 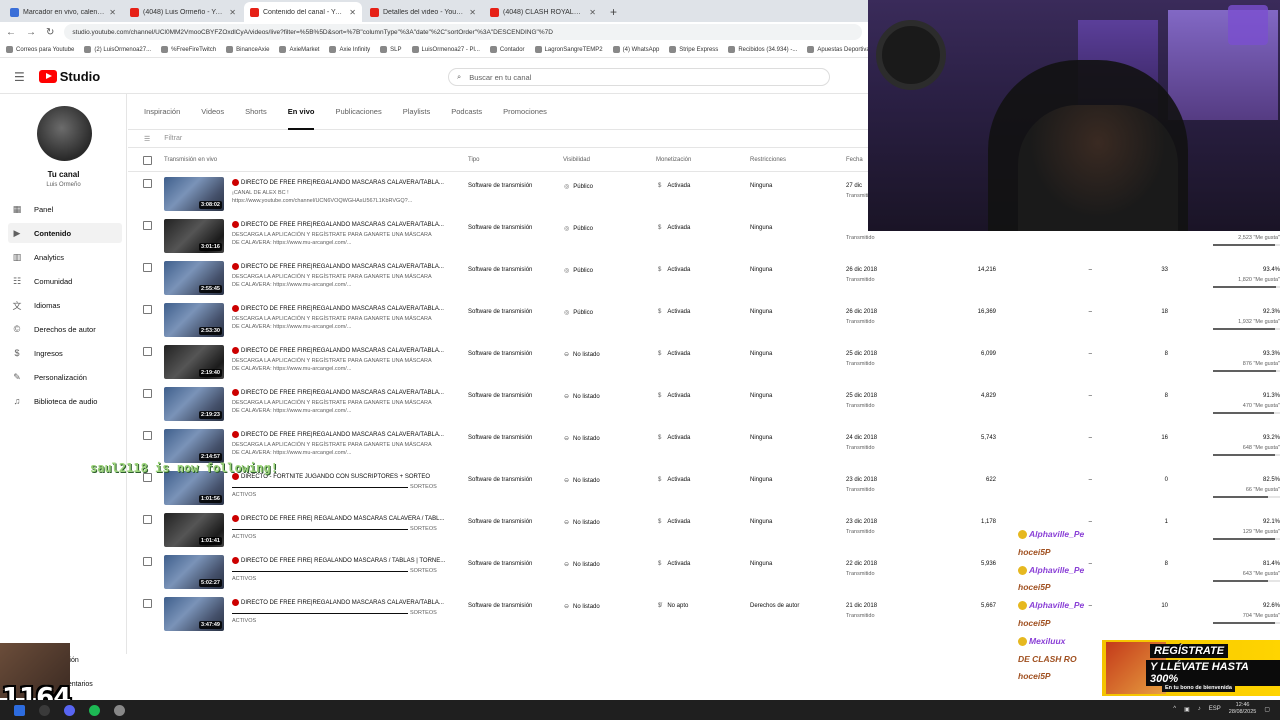 I want to click on header-video: Transmisión en vivo, so click(x=190, y=160).